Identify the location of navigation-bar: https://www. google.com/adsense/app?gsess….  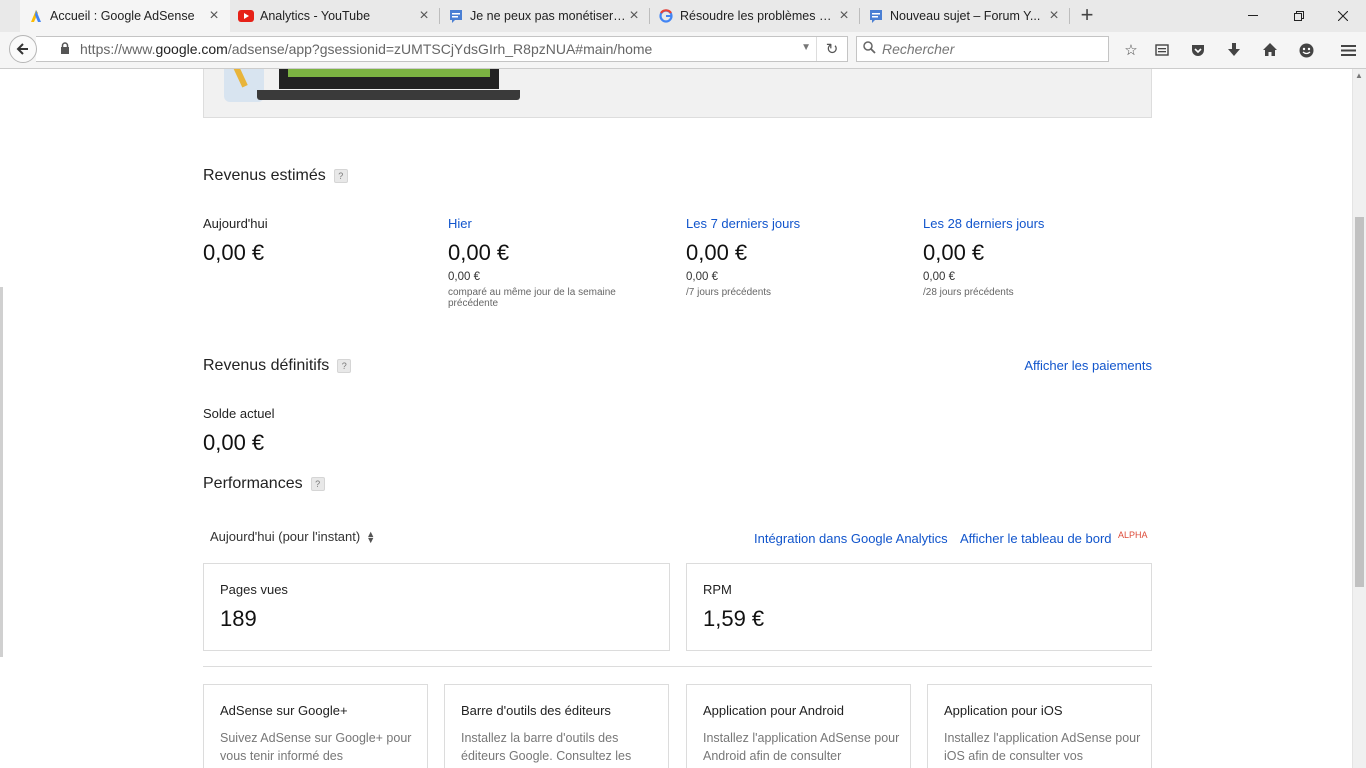
(683, 50).